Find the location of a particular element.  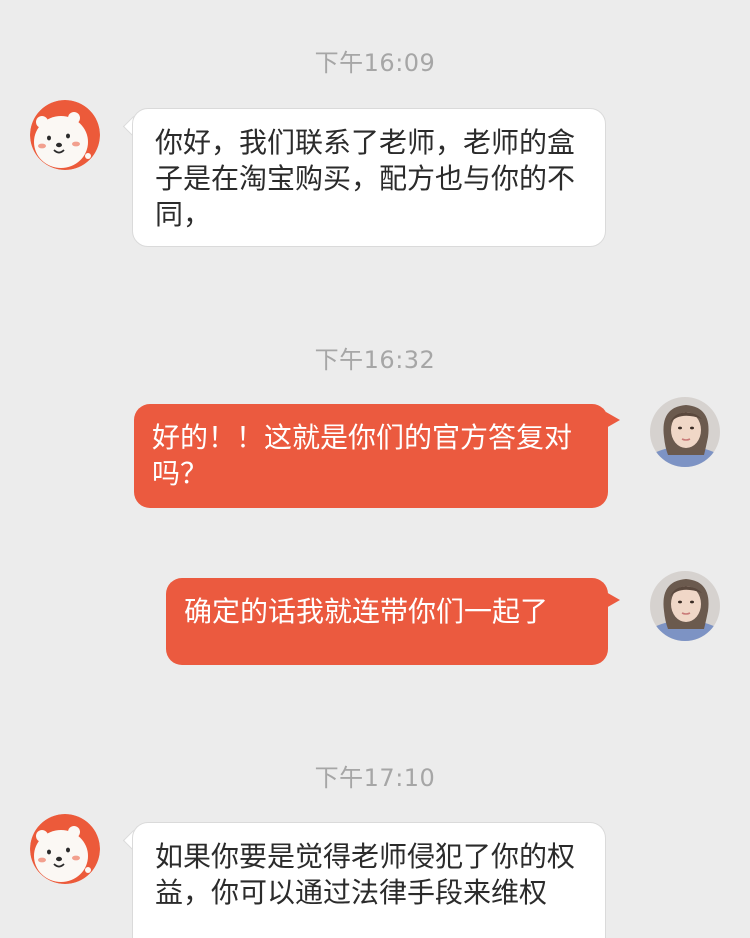

message-bubble-incoming: 你好，我们联系了老师，老师的盒子是在淘宝购买，配方也与你的不同， is located at coordinates (369, 177).